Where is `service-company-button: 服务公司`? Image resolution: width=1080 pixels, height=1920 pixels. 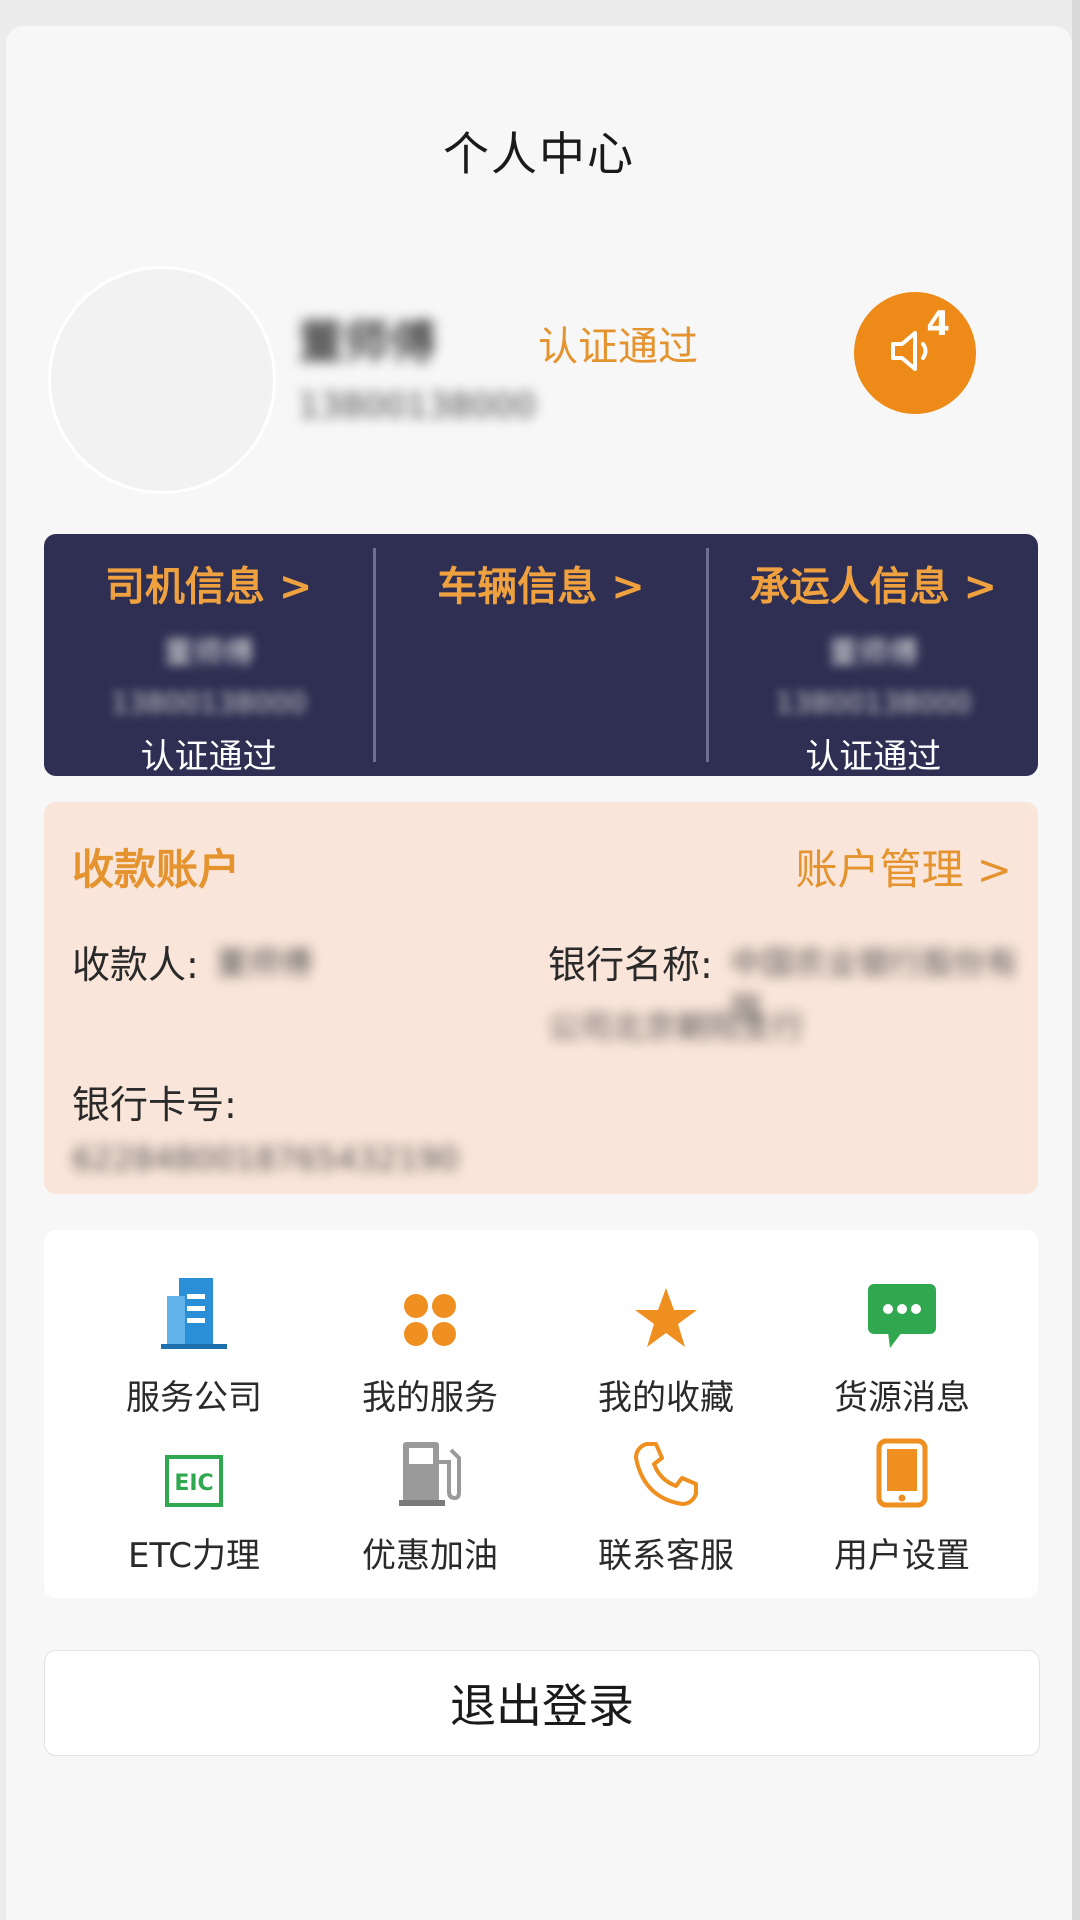
service-company-button: 服务公司 is located at coordinates (194, 1343).